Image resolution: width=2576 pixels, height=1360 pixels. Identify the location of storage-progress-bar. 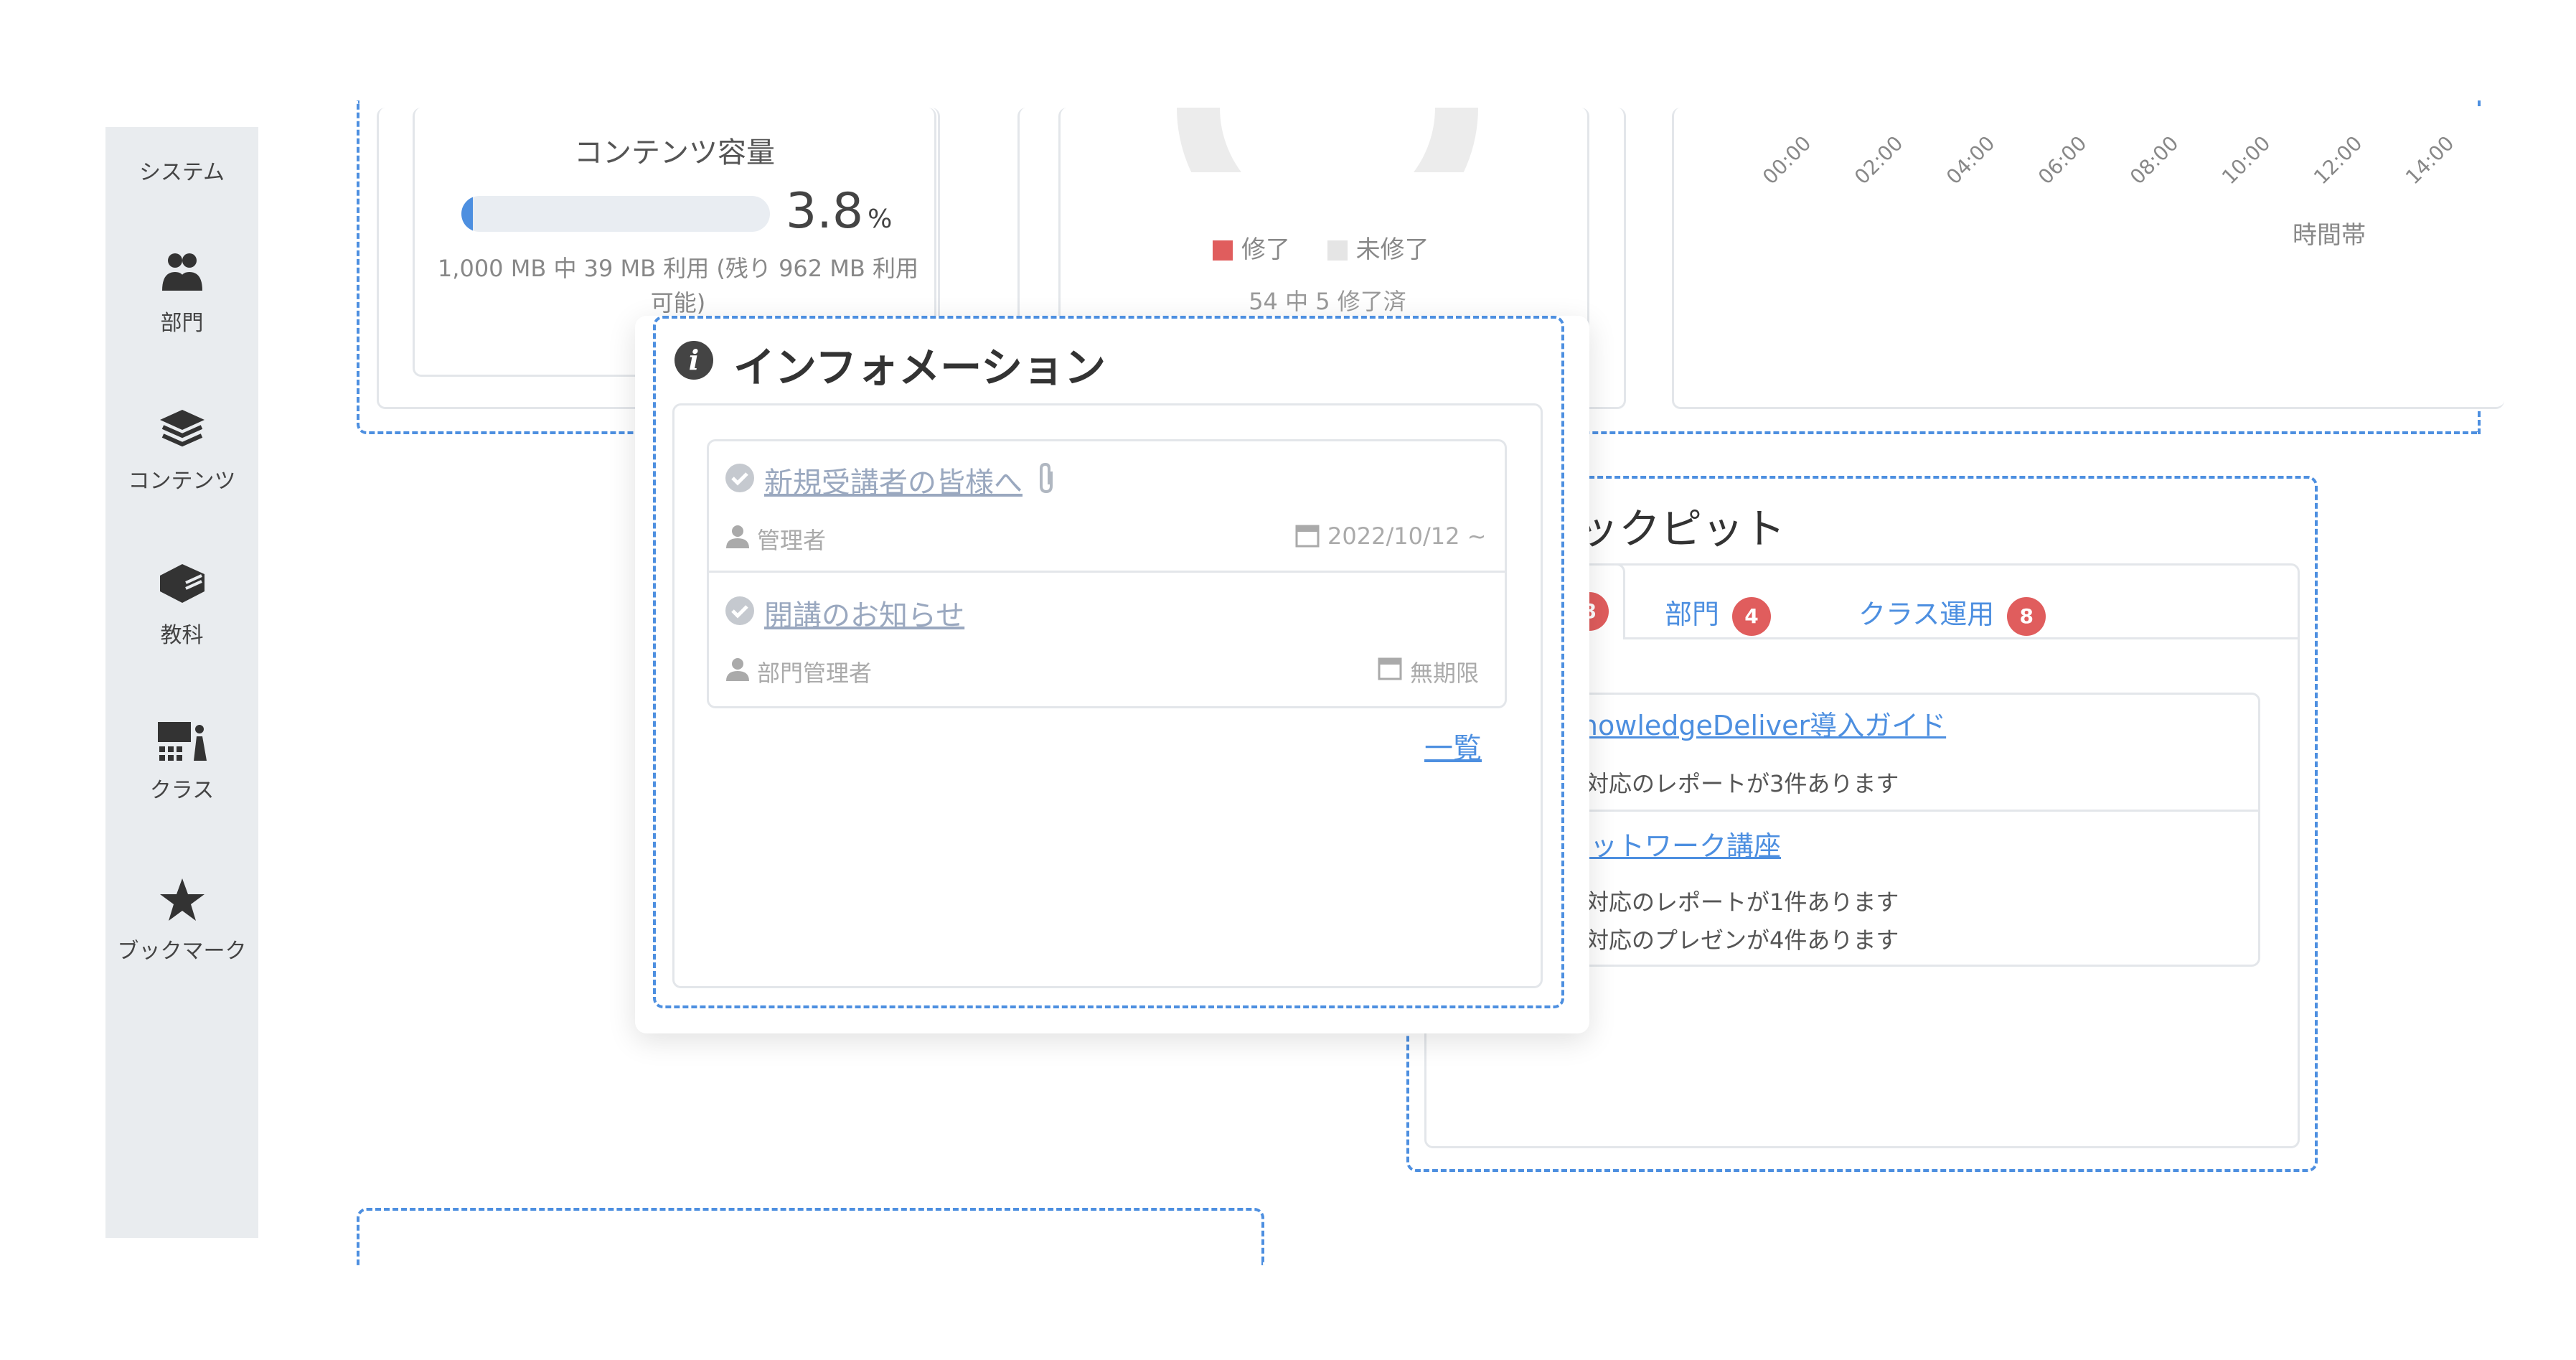
(615, 214).